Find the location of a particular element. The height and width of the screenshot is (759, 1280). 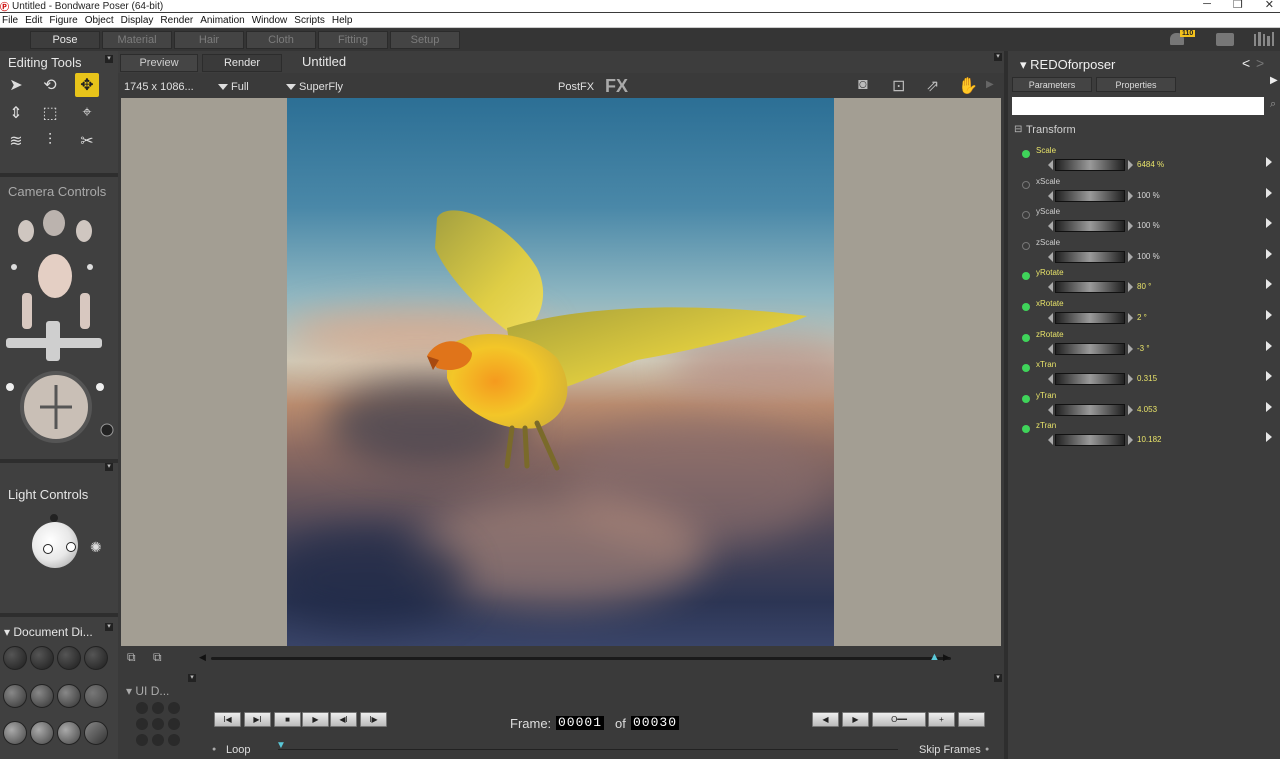

tab-fitting: Fitting is located at coordinates (353, 40).